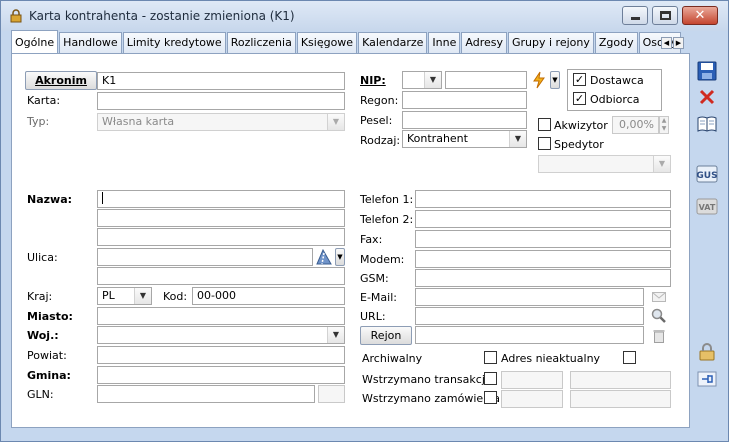 The height and width of the screenshot is (442, 729). What do you see at coordinates (422, 80) in the screenshot?
I see `nip-prefix-select: ▼` at bounding box center [422, 80].